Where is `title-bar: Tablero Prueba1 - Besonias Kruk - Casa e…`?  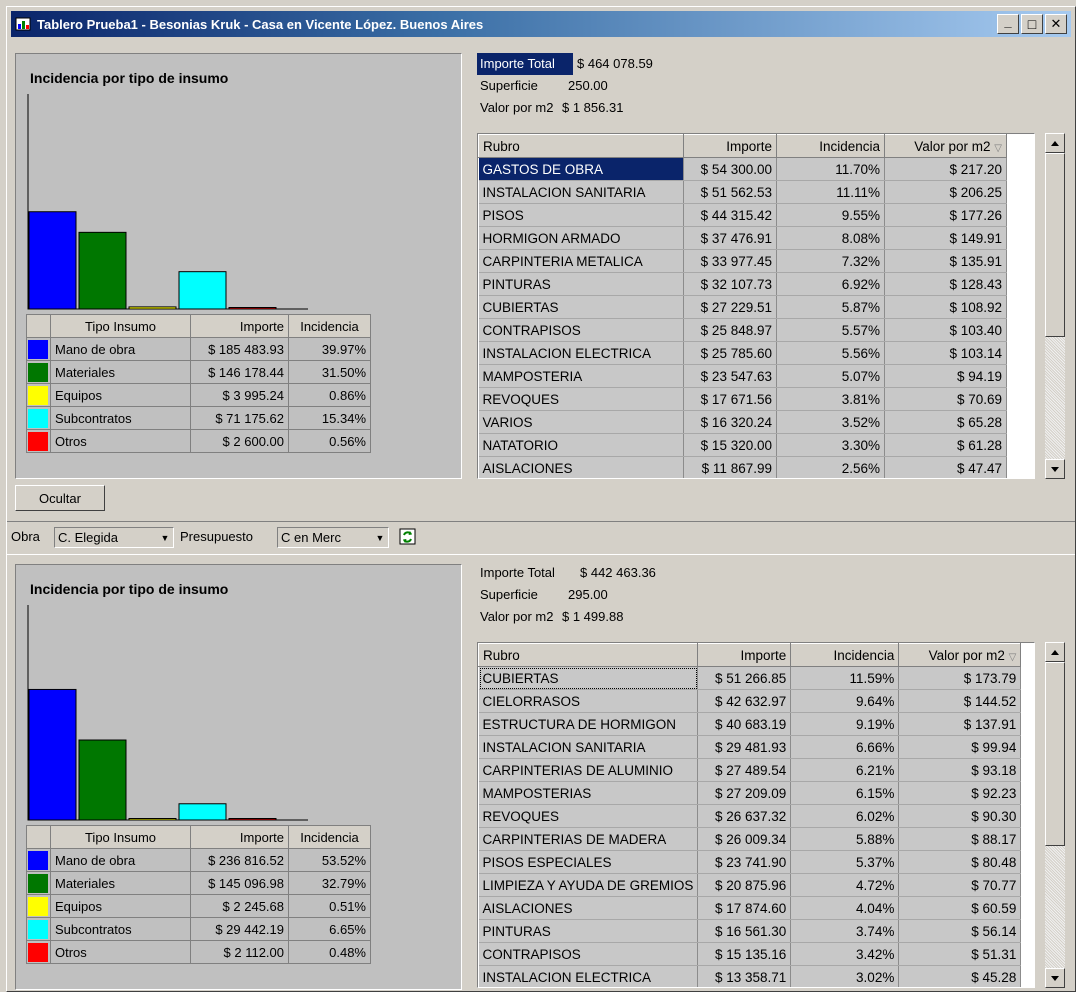
title-bar: Tablero Prueba1 - Besonias Kruk - Casa e… is located at coordinates (541, 24).